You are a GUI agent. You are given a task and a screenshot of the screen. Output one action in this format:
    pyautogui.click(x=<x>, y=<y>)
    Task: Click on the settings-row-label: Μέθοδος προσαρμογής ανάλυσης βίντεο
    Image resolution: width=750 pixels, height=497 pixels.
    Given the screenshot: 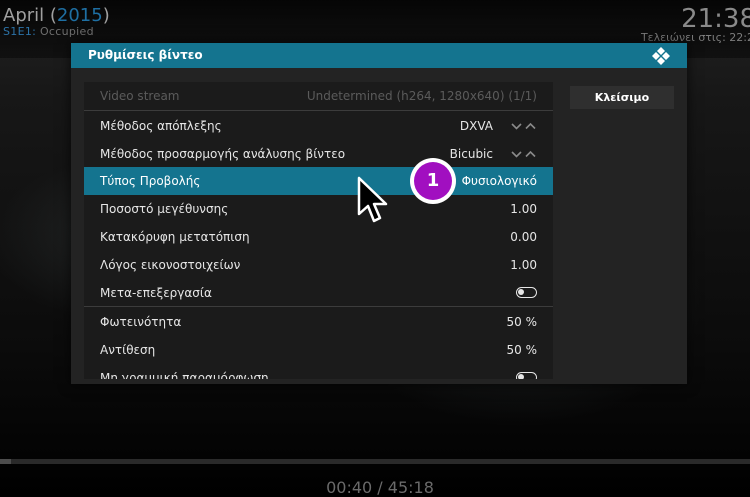 What is the action you would take?
    pyautogui.click(x=223, y=153)
    